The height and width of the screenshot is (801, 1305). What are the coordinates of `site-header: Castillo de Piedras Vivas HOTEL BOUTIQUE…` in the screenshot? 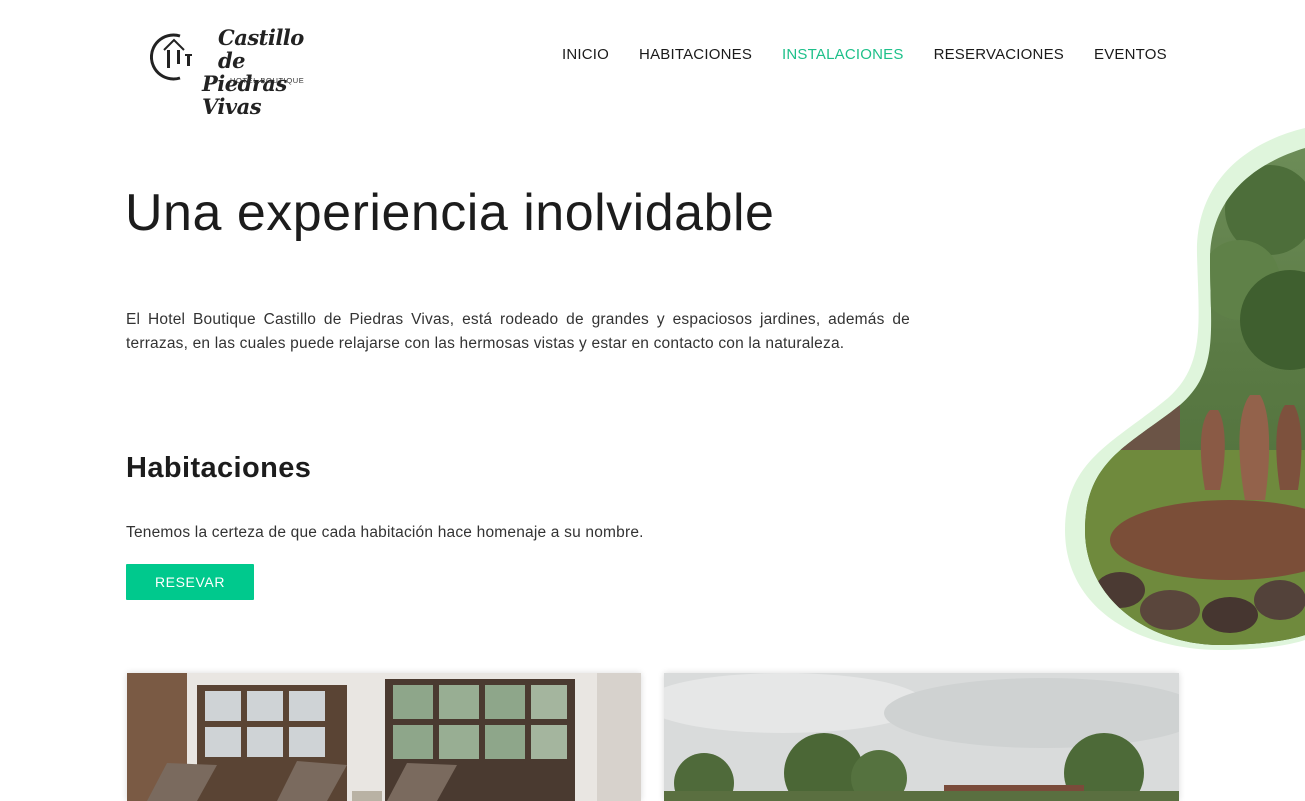 It's located at (652, 59).